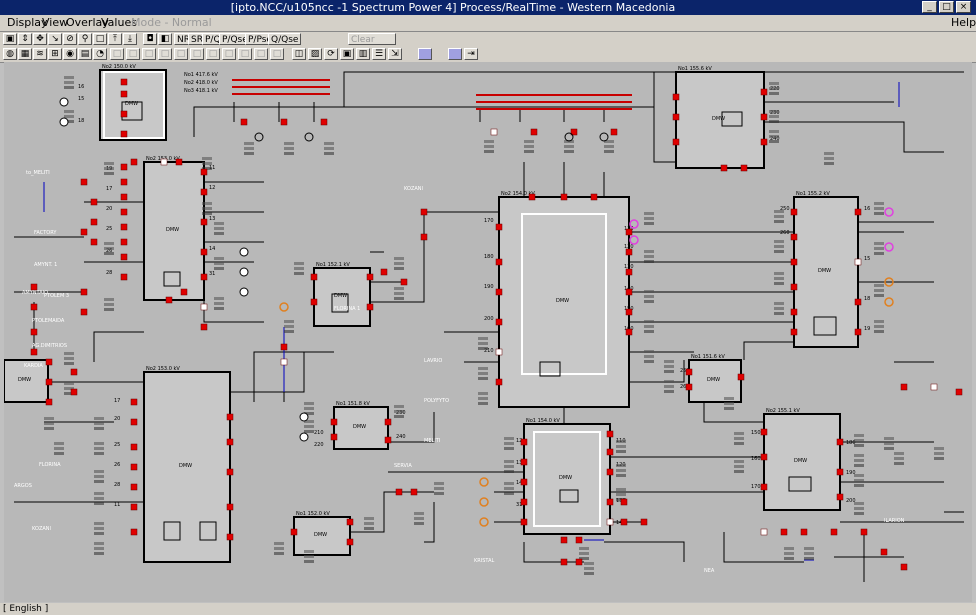 Image resolution: width=976 pixels, height=615 pixels. What do you see at coordinates (10, 39) in the screenshot?
I see `select-tool-icon: ▣` at bounding box center [10, 39].